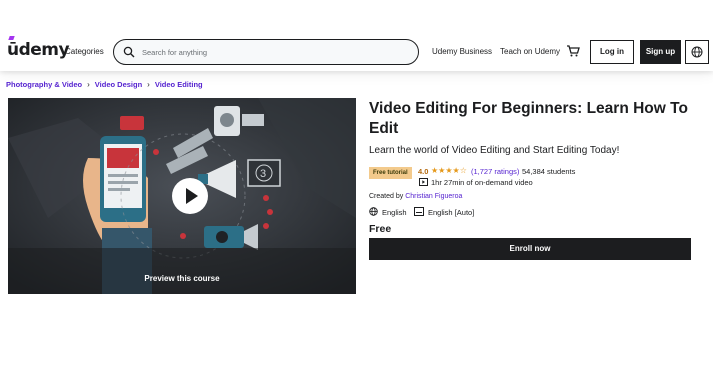 The height and width of the screenshot is (370, 713). What do you see at coordinates (495, 171) in the screenshot?
I see `ratings-count-link: (1,727 ratings)` at bounding box center [495, 171].